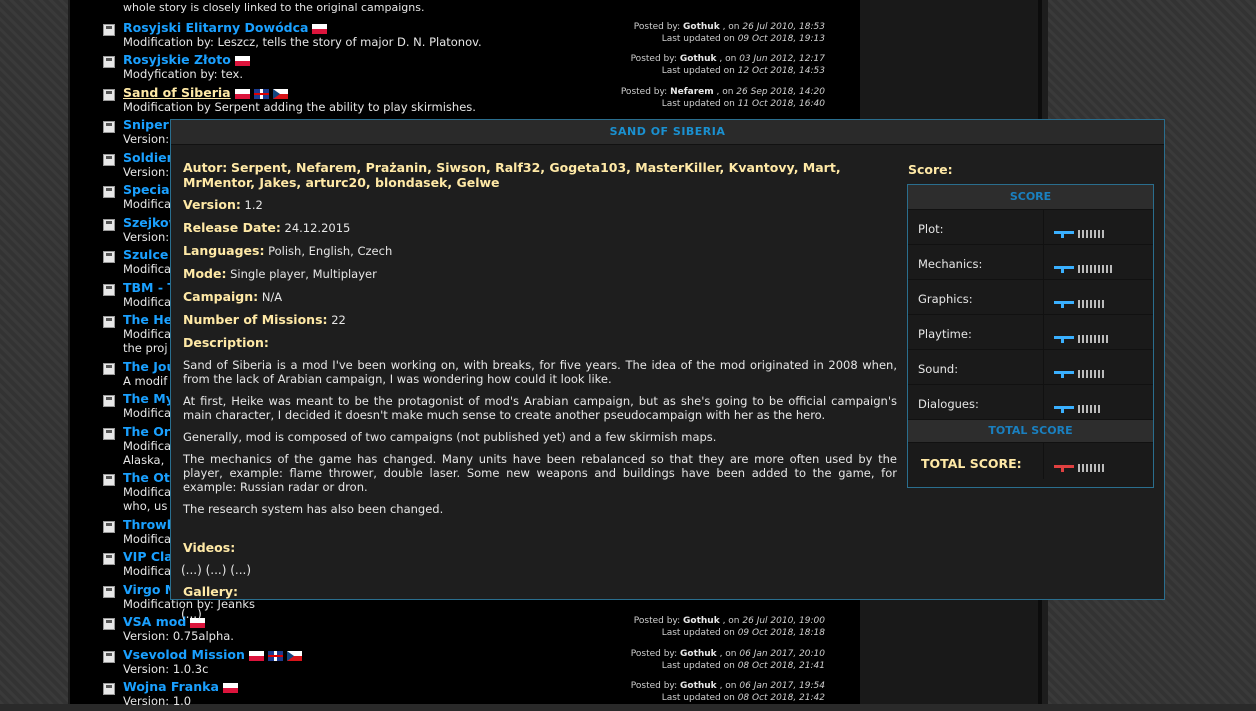 Image resolution: width=1256 pixels, height=711 pixels. I want to click on mod-description-line2: Alaska,, so click(144, 460).